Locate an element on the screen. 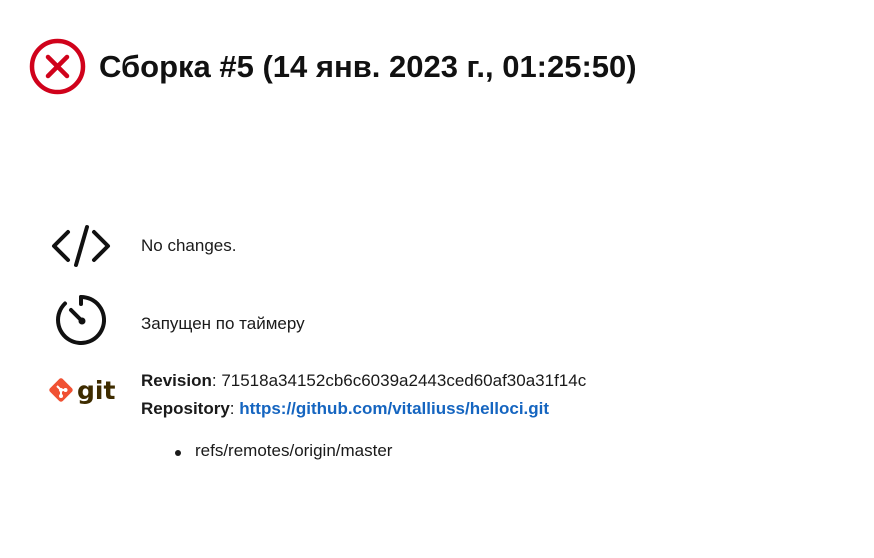  page-title: Сборка #5 (14 янв. 2023 г., 01:25:50) is located at coordinates (368, 66).